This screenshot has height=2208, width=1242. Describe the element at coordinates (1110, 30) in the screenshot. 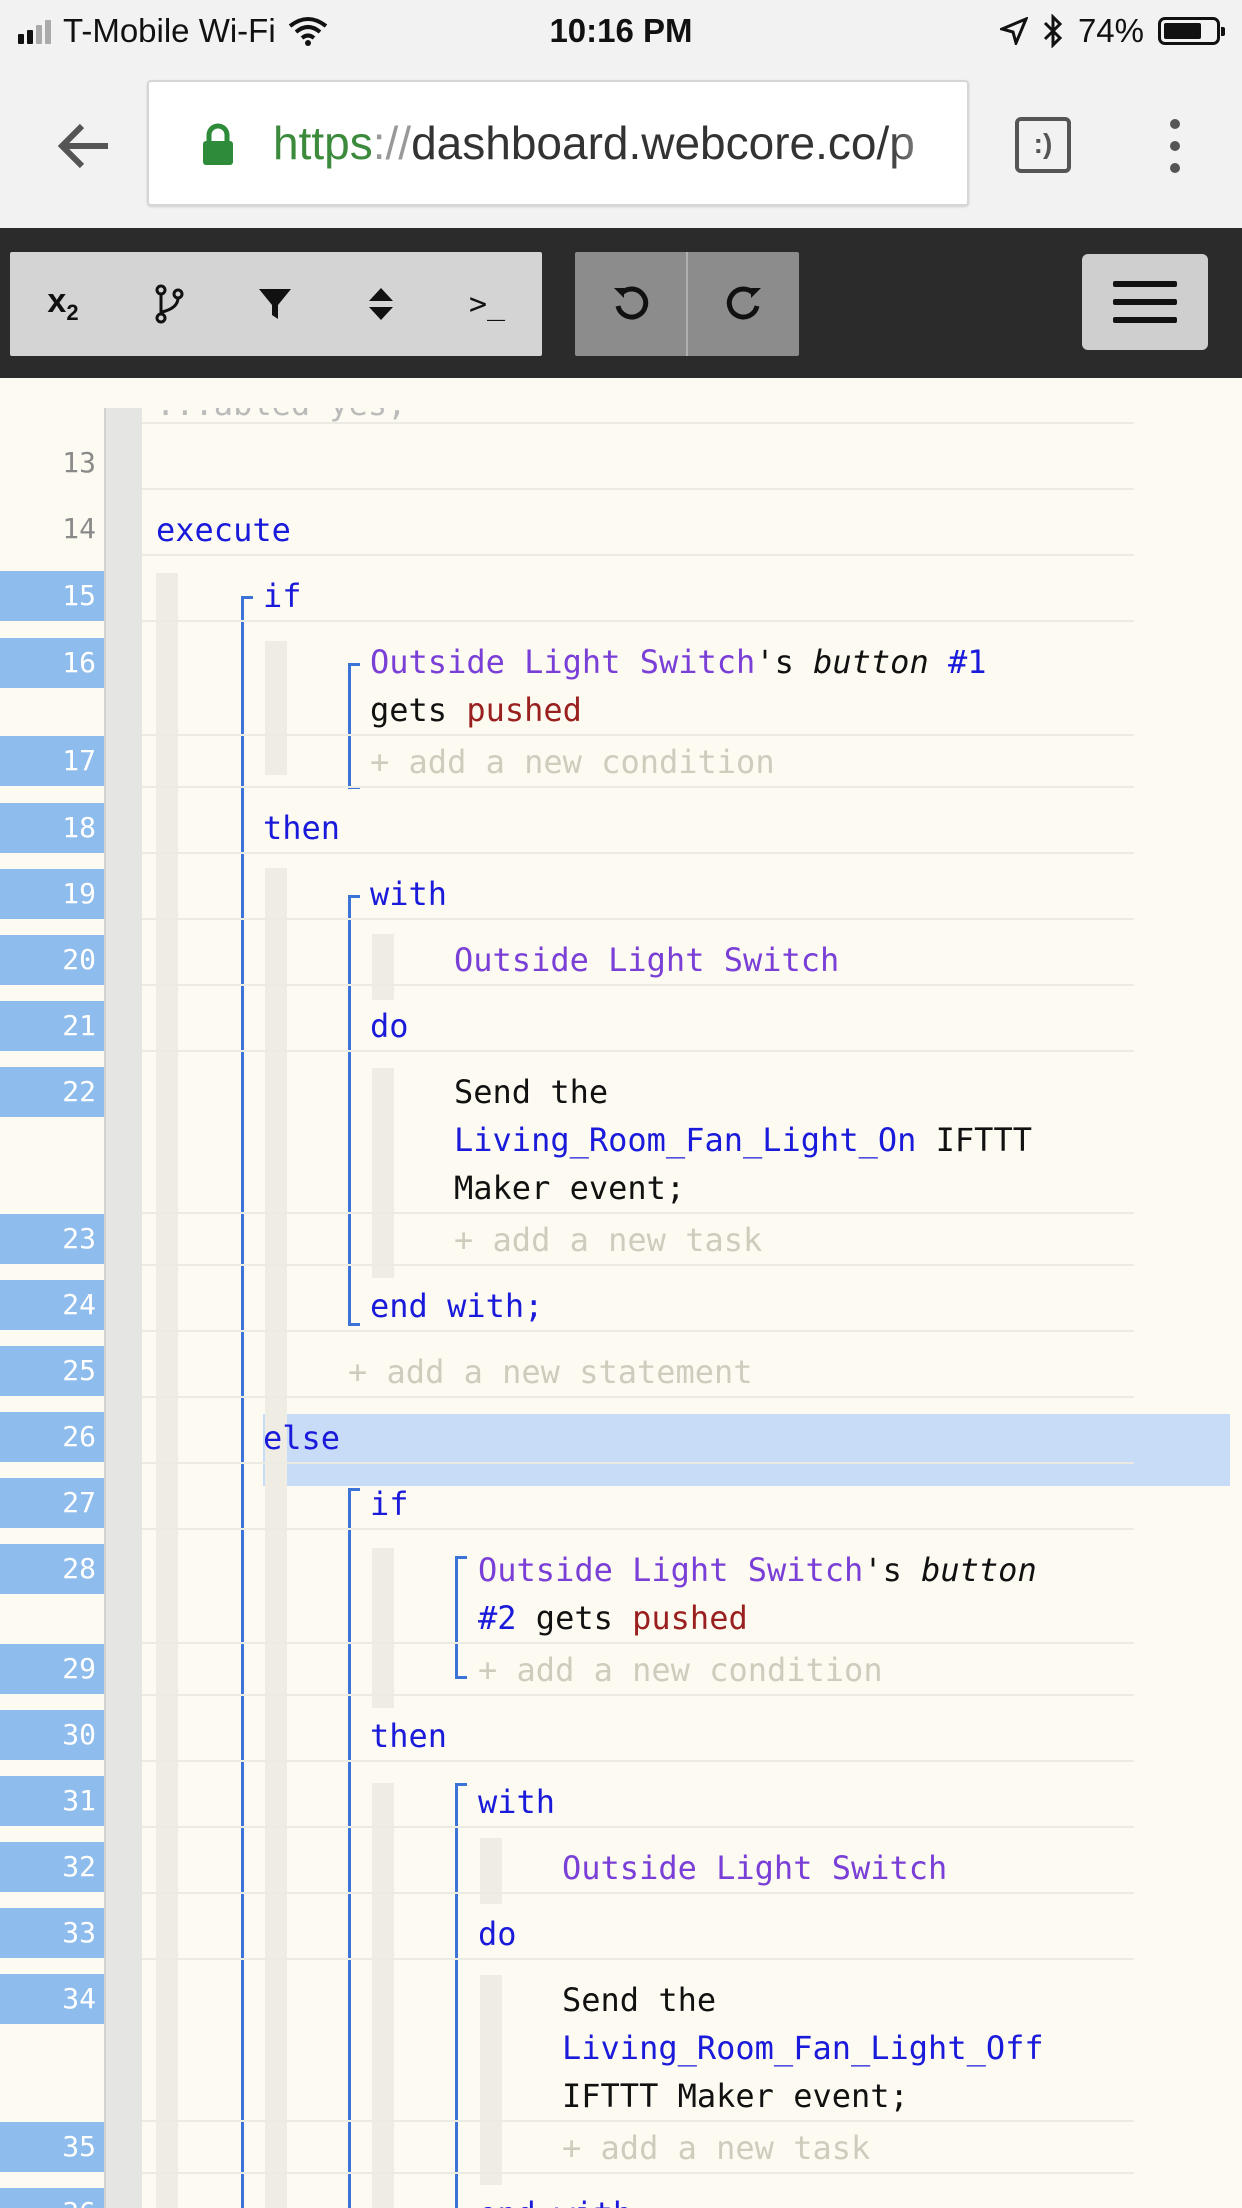

I see `battery-percent: 74%` at that location.